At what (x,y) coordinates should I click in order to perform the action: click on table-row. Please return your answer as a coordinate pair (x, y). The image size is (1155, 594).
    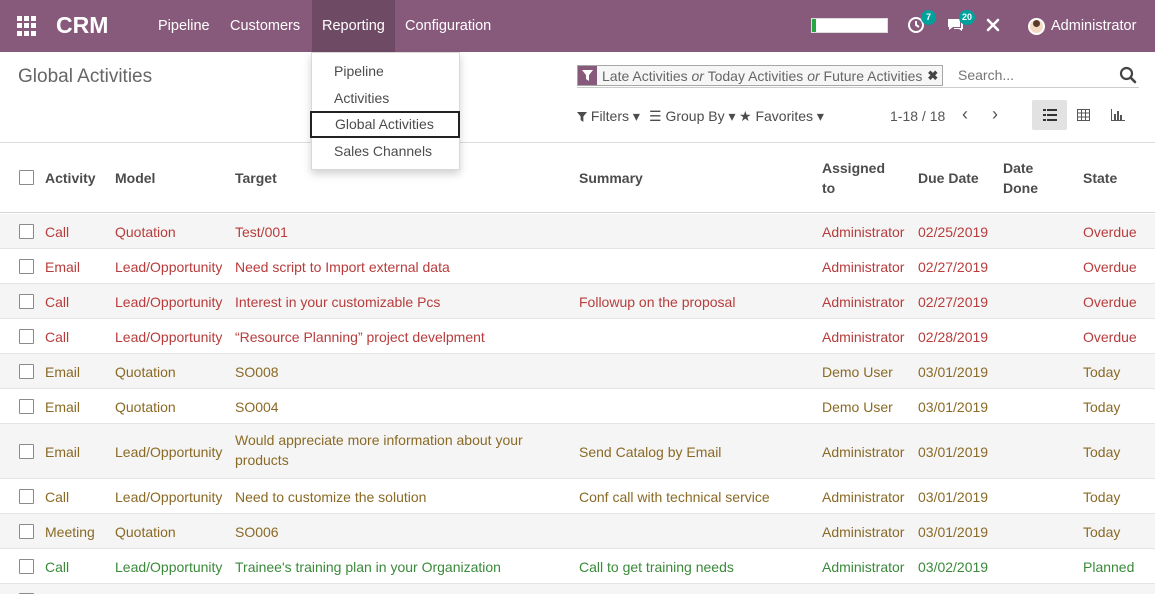
    Looking at the image, I should click on (577, 589).